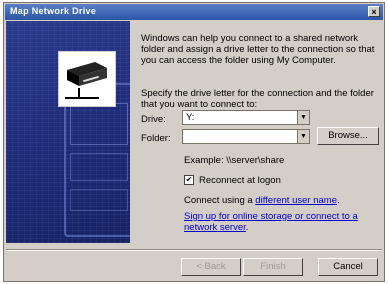 This screenshot has height=284, width=388. What do you see at coordinates (247, 227) in the screenshot?
I see `signup-suffix: .` at bounding box center [247, 227].